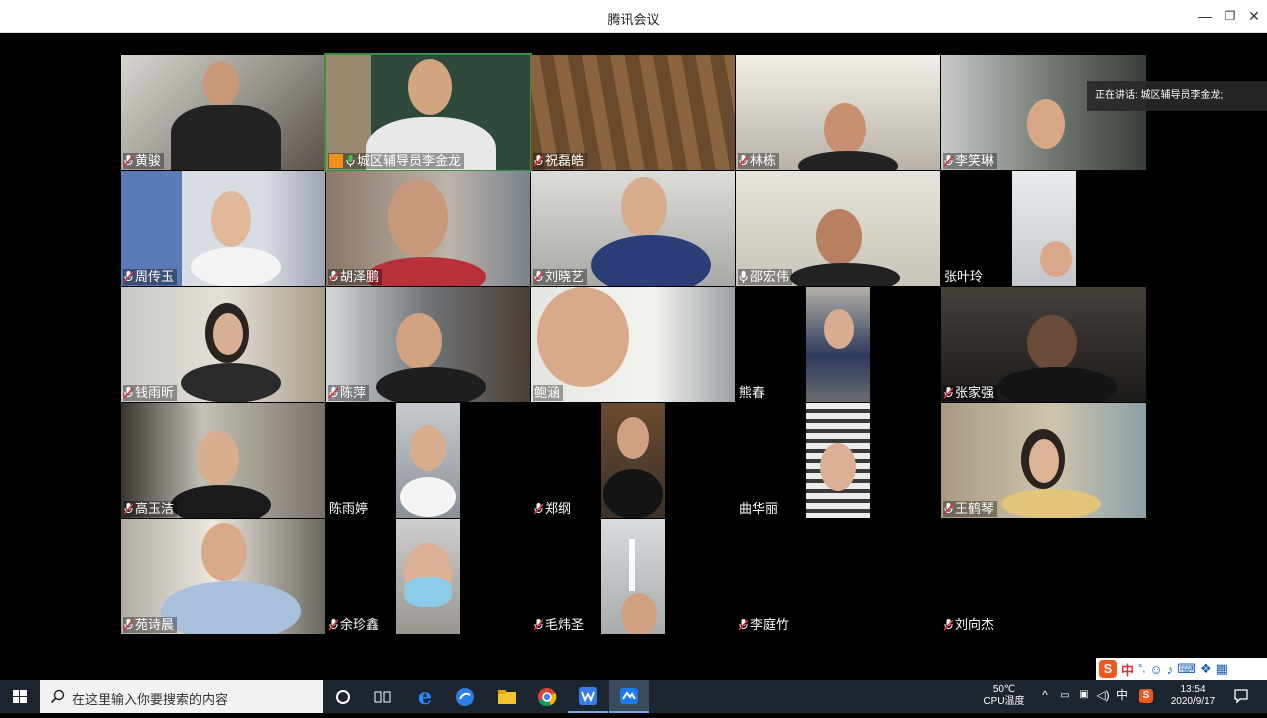  I want to click on video-tile: 刘向杰, so click(1043, 576).